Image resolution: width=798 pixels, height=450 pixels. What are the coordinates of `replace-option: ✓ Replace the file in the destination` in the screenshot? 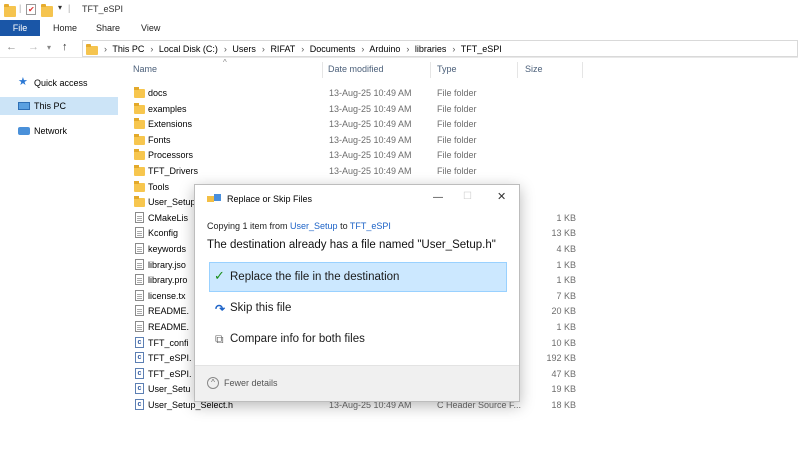 It's located at (358, 277).